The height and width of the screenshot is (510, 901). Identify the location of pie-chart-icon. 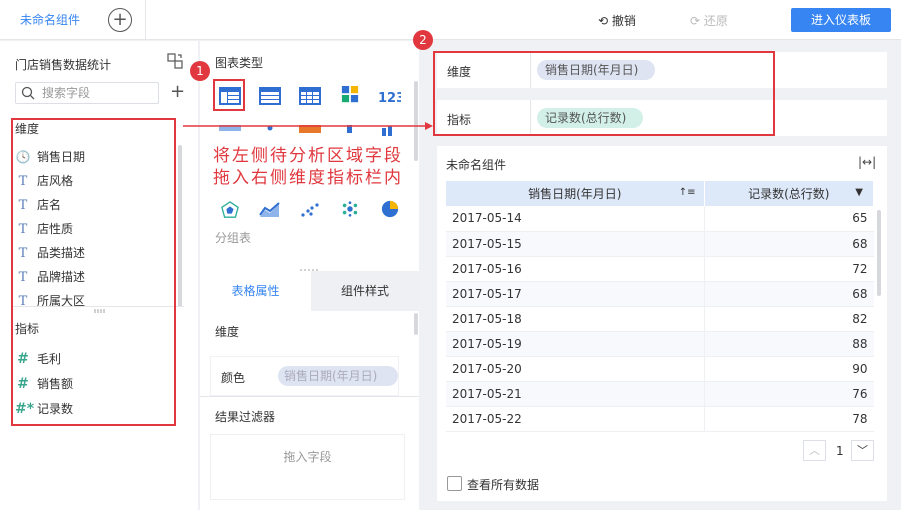
(390, 209).